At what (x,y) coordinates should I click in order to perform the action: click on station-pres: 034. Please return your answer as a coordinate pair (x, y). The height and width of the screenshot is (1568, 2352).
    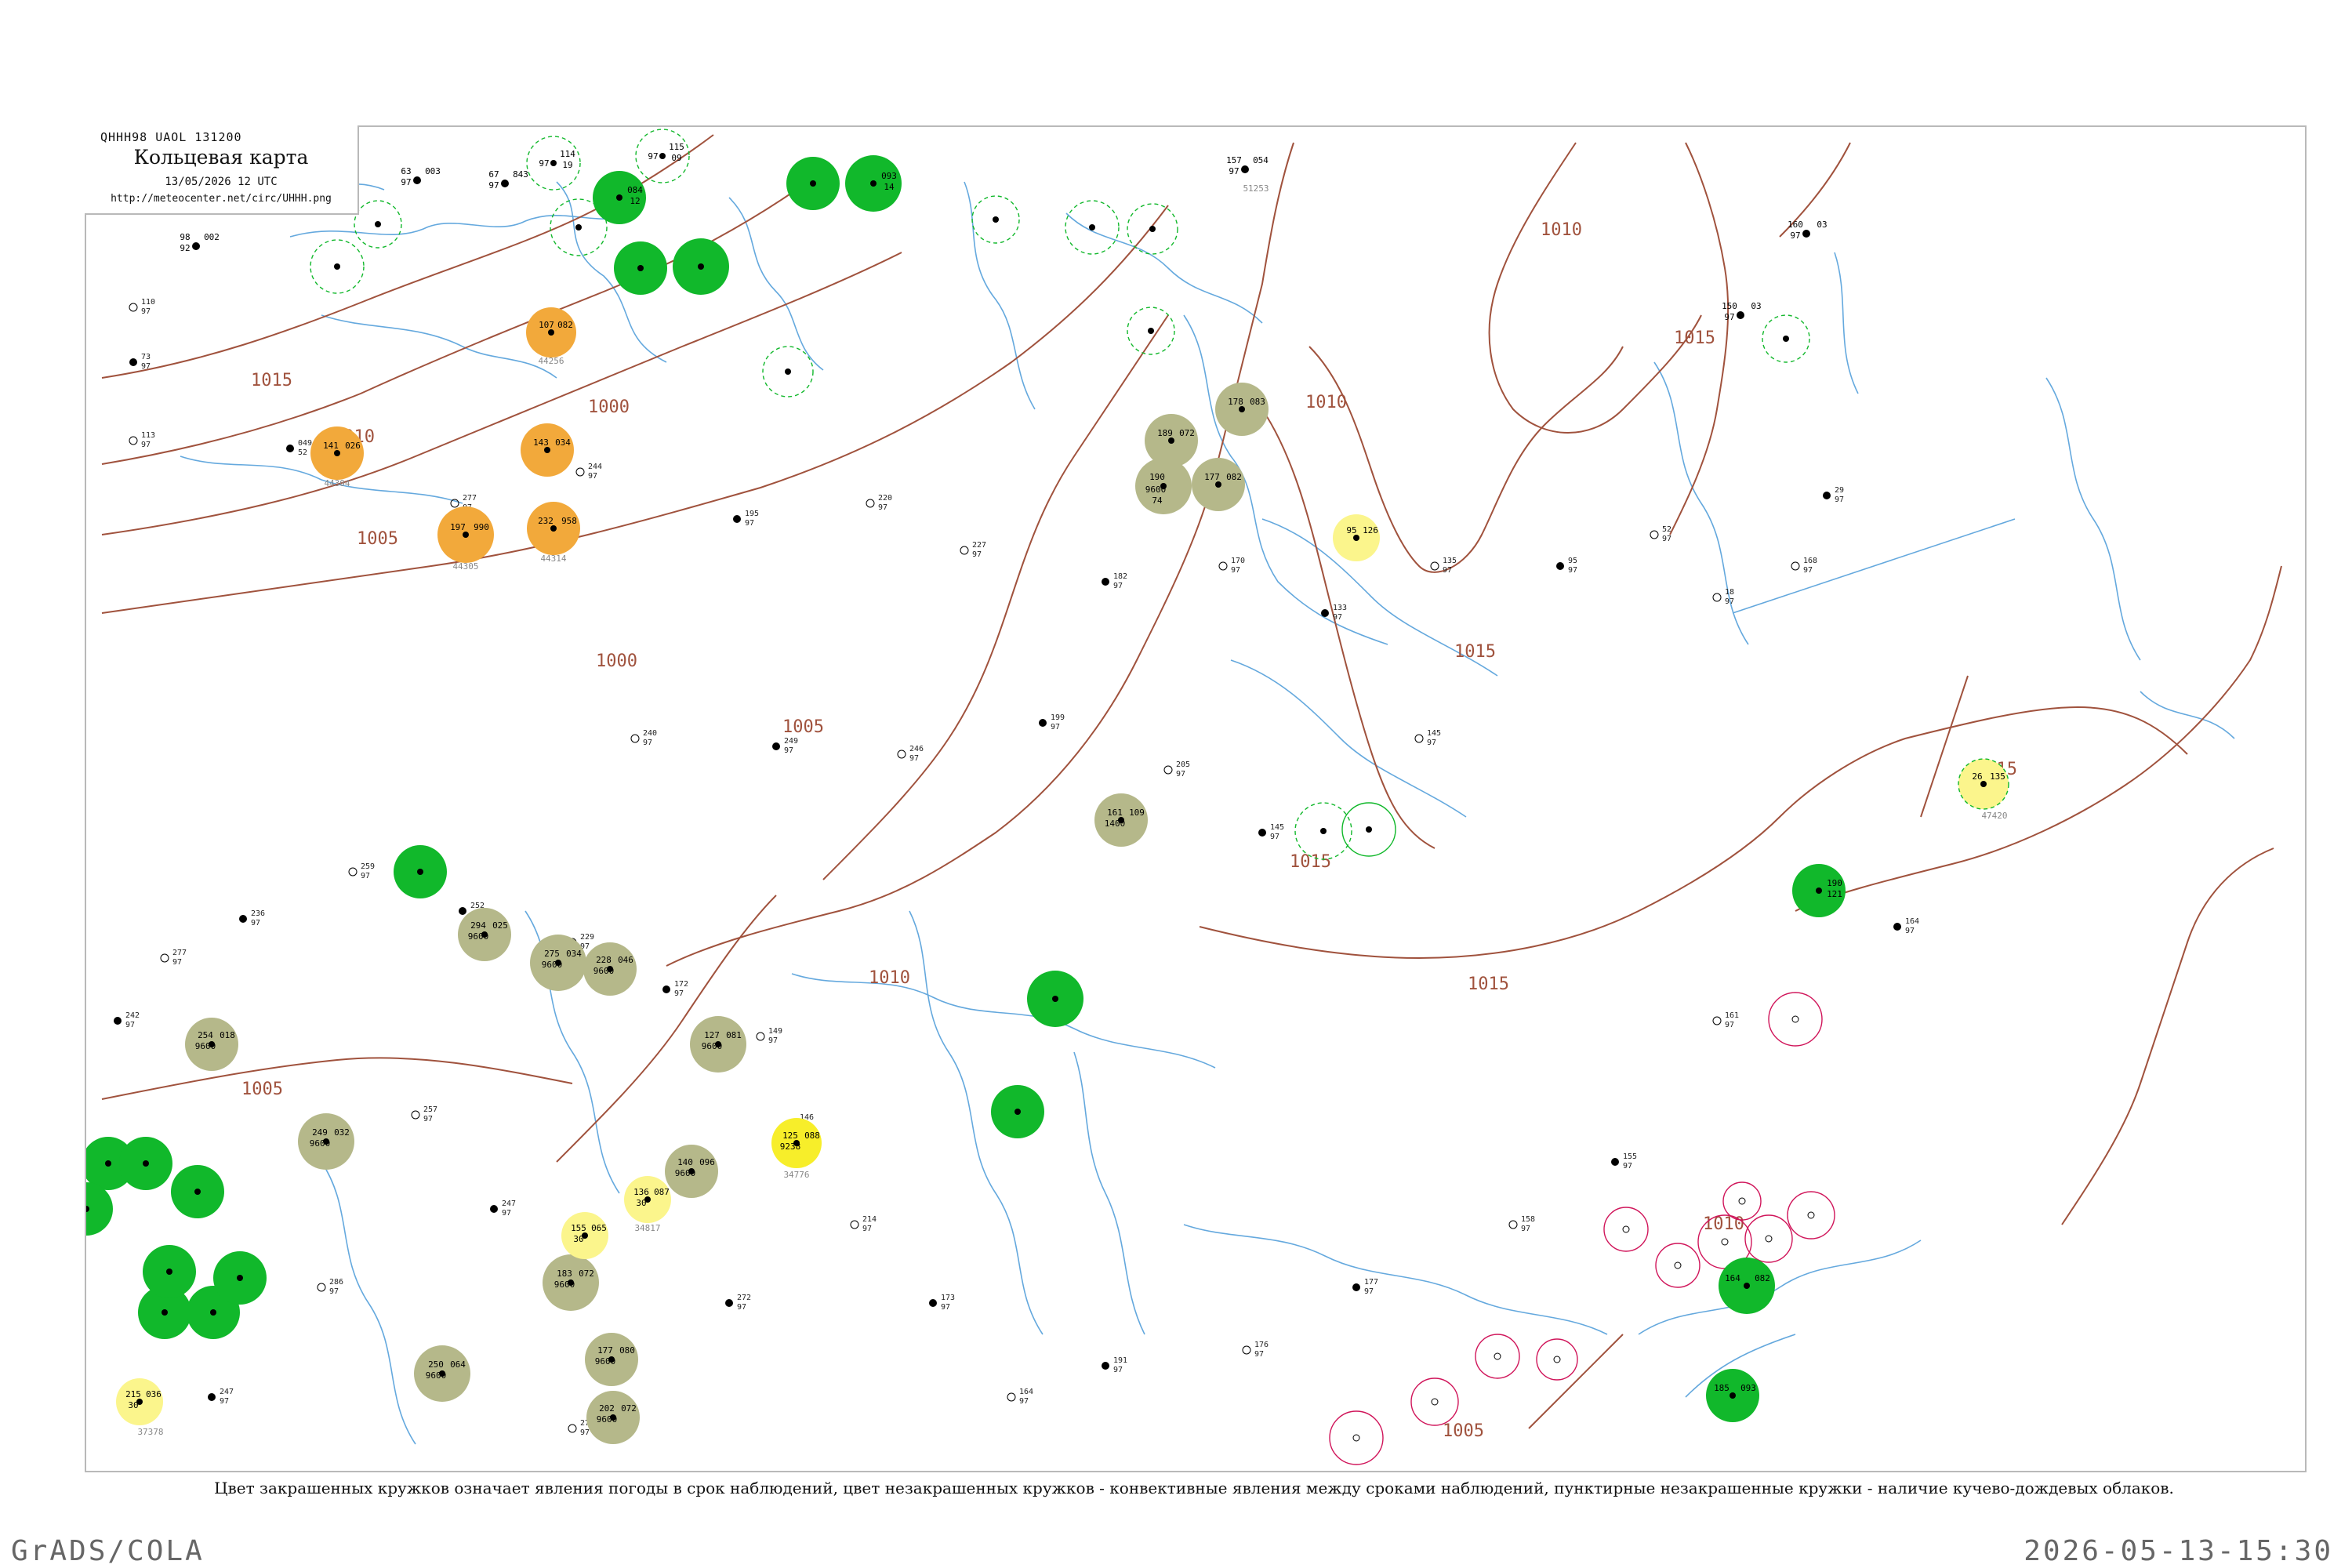
    Looking at the image, I should click on (563, 442).